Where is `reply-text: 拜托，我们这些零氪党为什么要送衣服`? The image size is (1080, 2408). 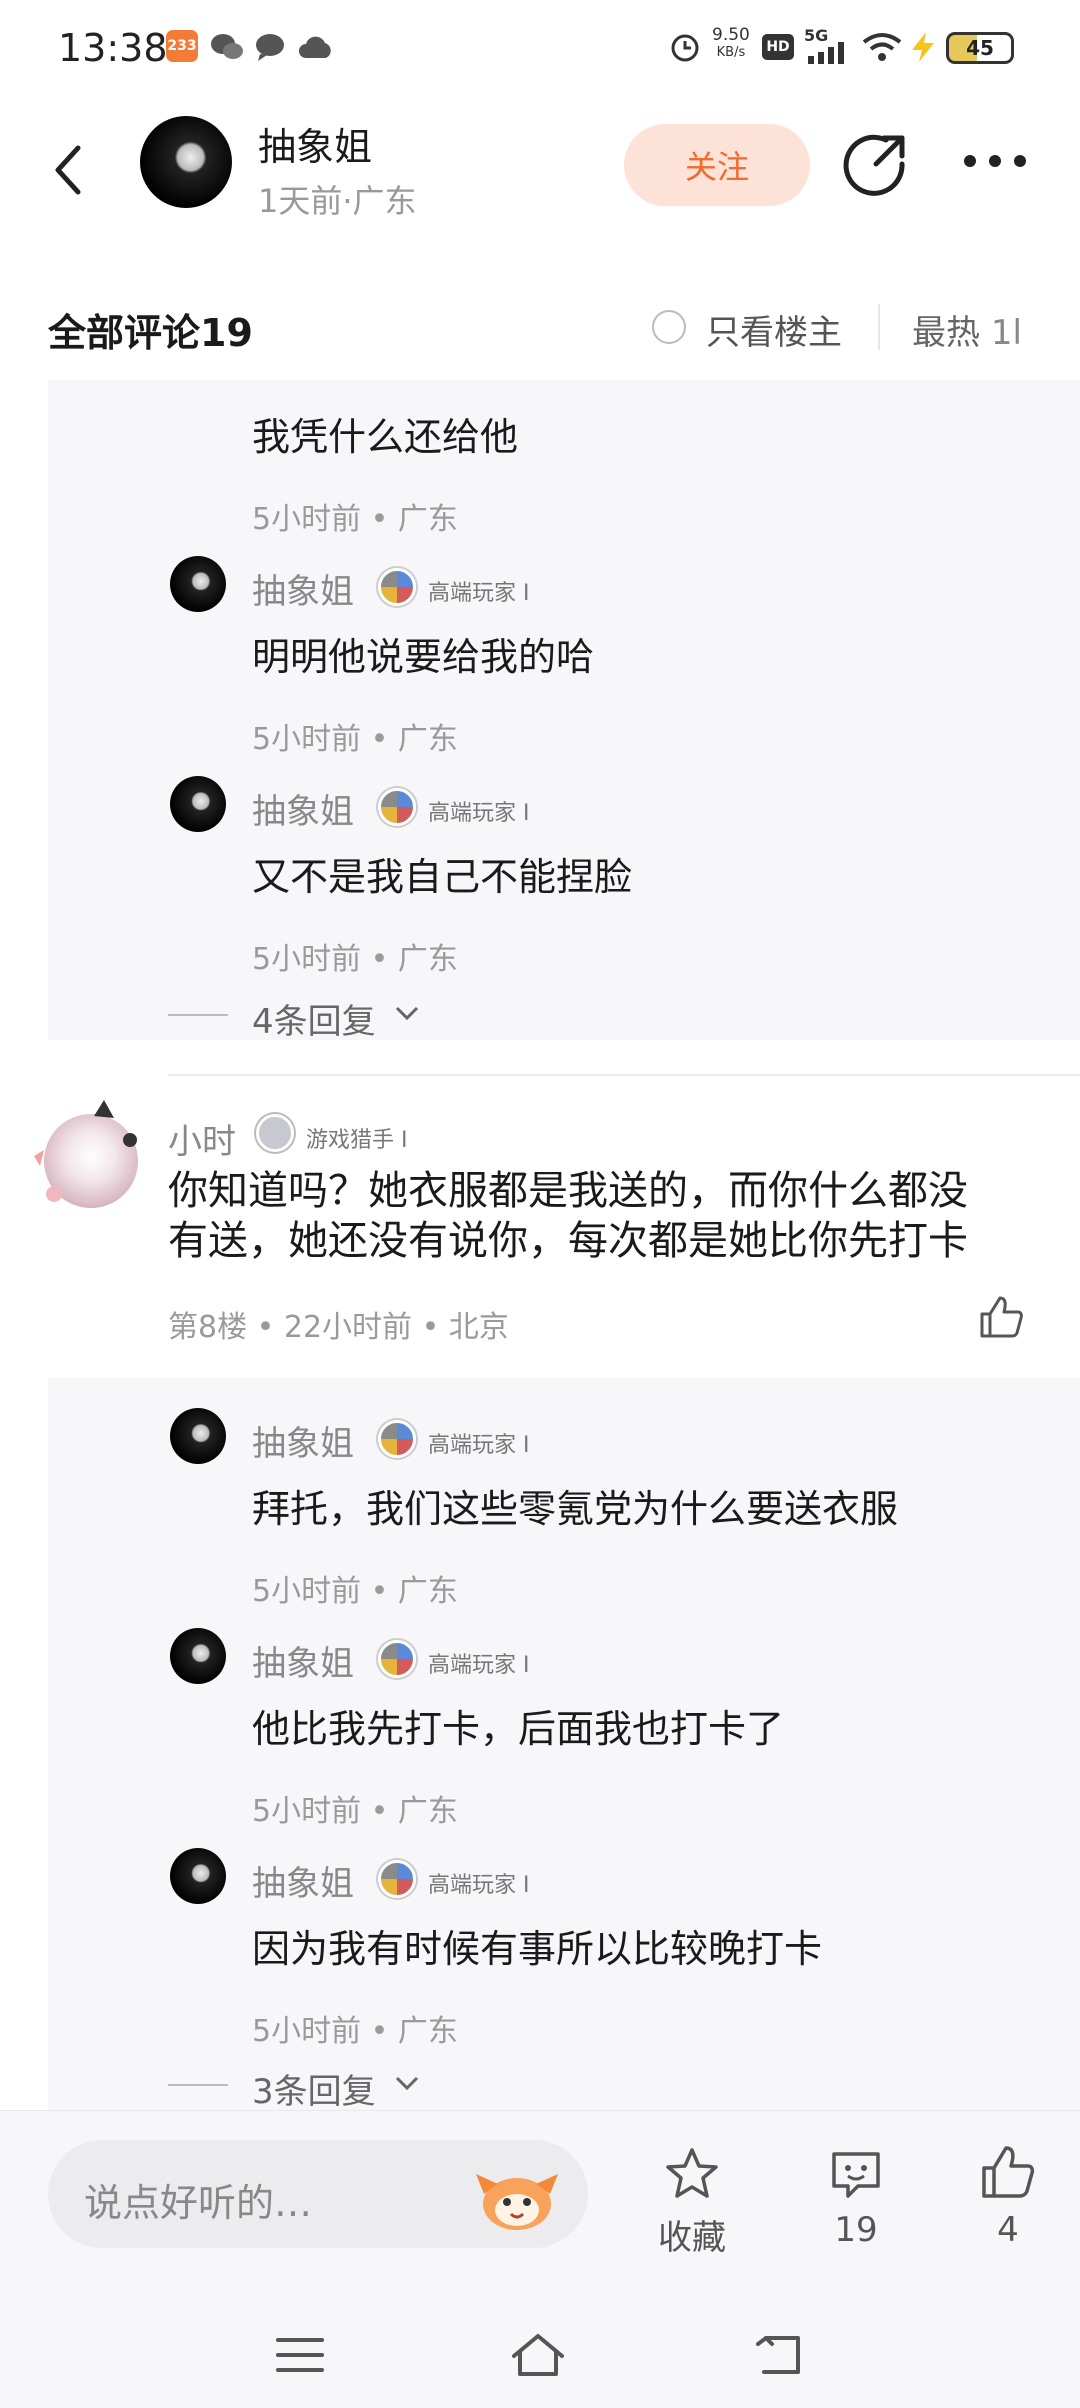
reply-text: 拜托，我们这些零氪党为什么要送衣服 is located at coordinates (575, 1509).